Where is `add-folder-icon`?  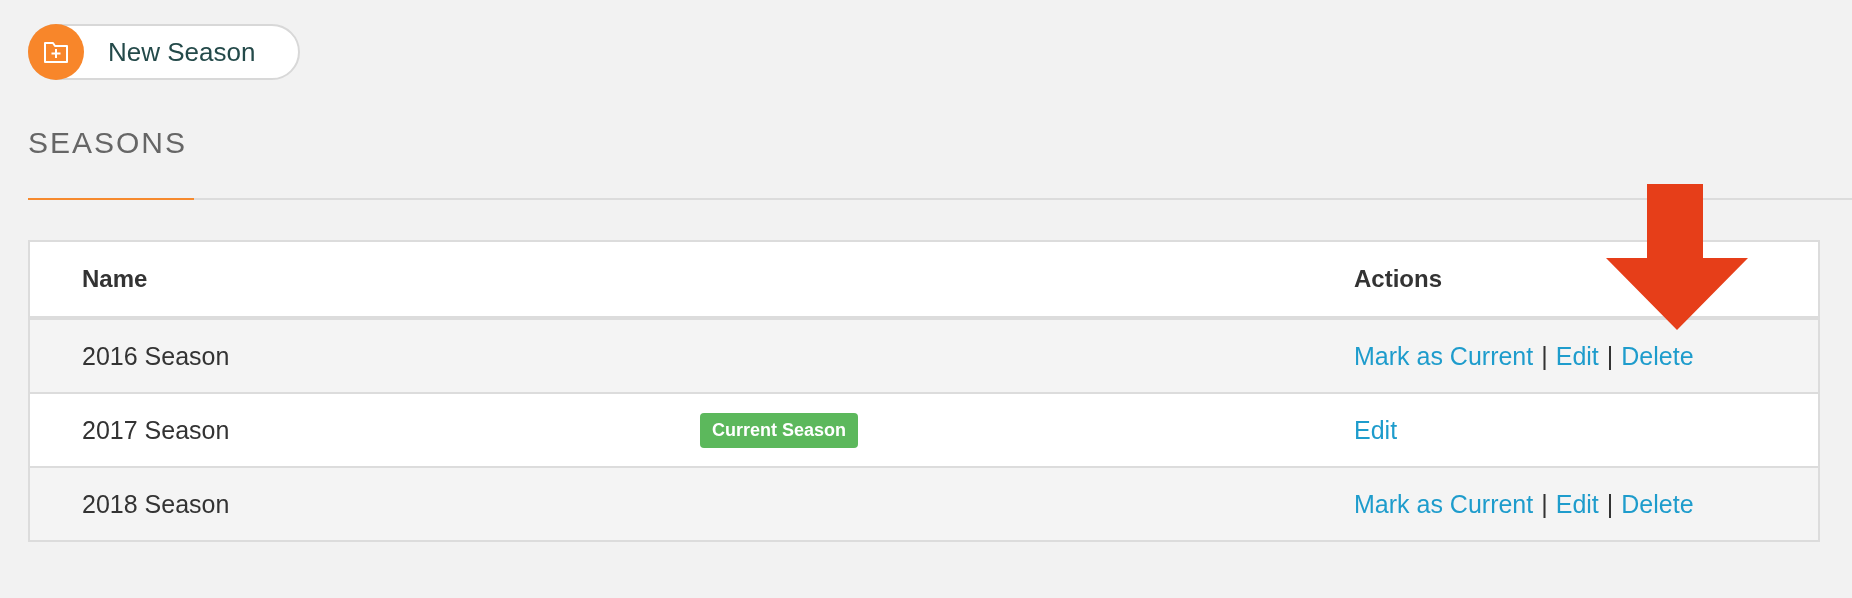
add-folder-icon is located at coordinates (56, 52).